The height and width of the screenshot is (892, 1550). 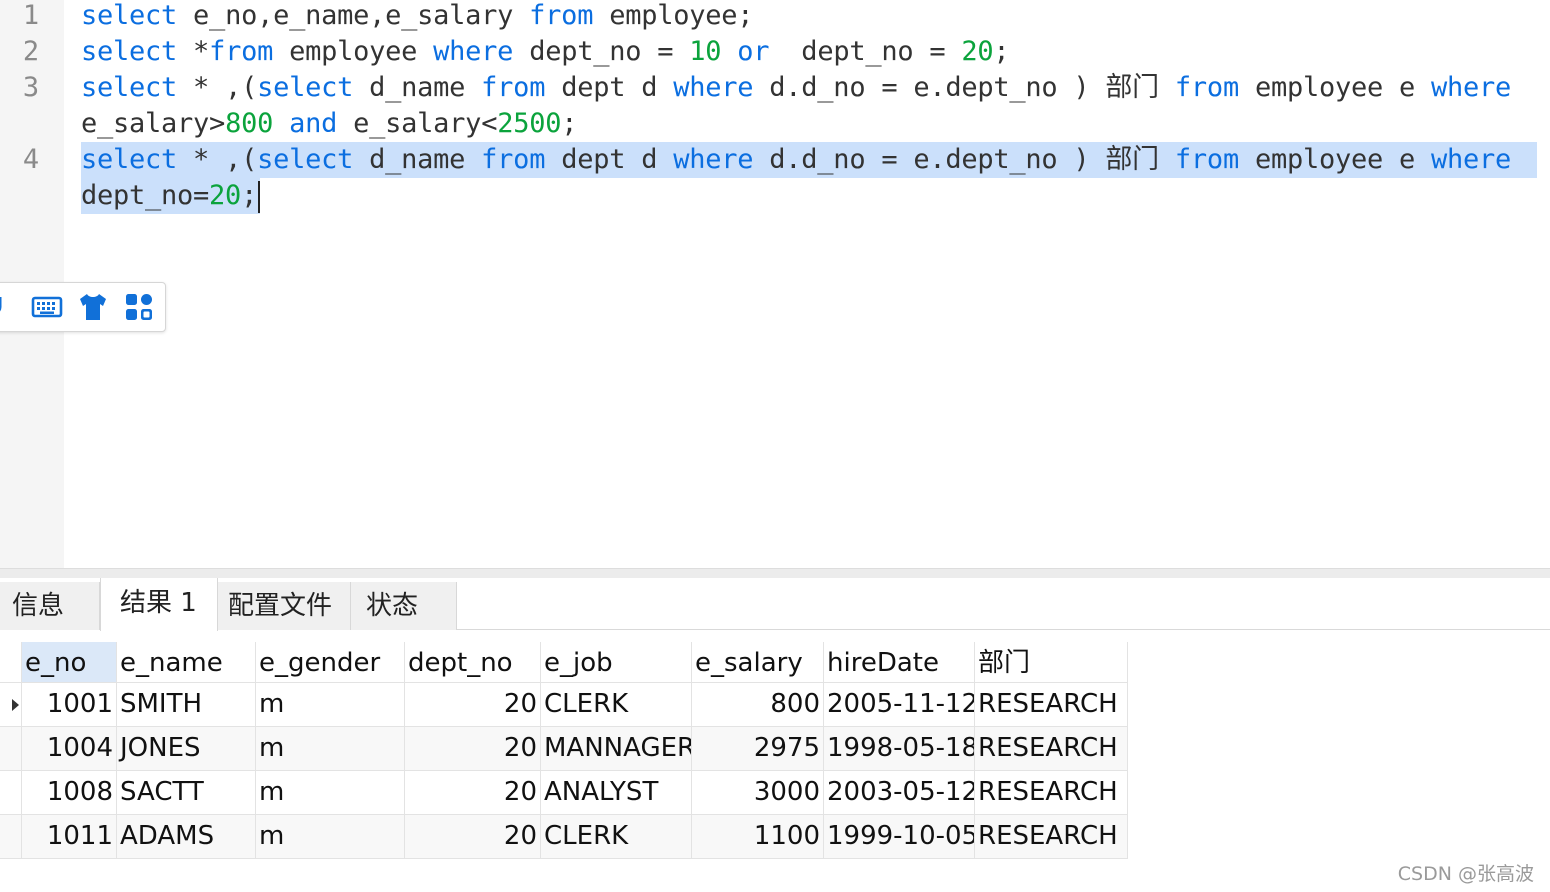 I want to click on column-header: e_name, so click(x=186, y=662).